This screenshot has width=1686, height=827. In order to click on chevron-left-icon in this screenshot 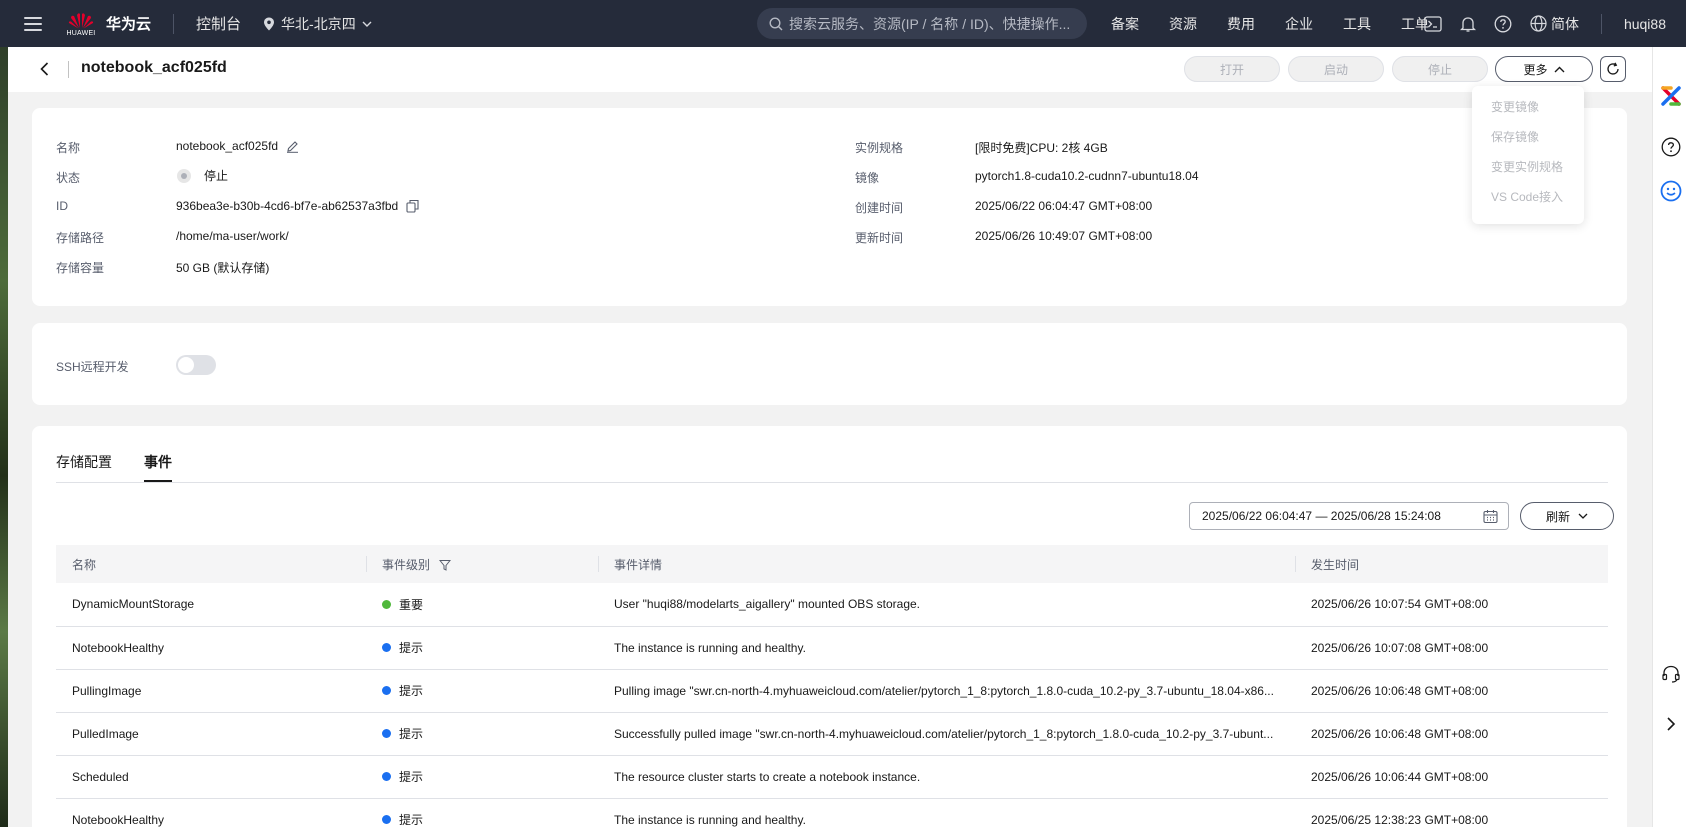, I will do `click(43, 69)`.